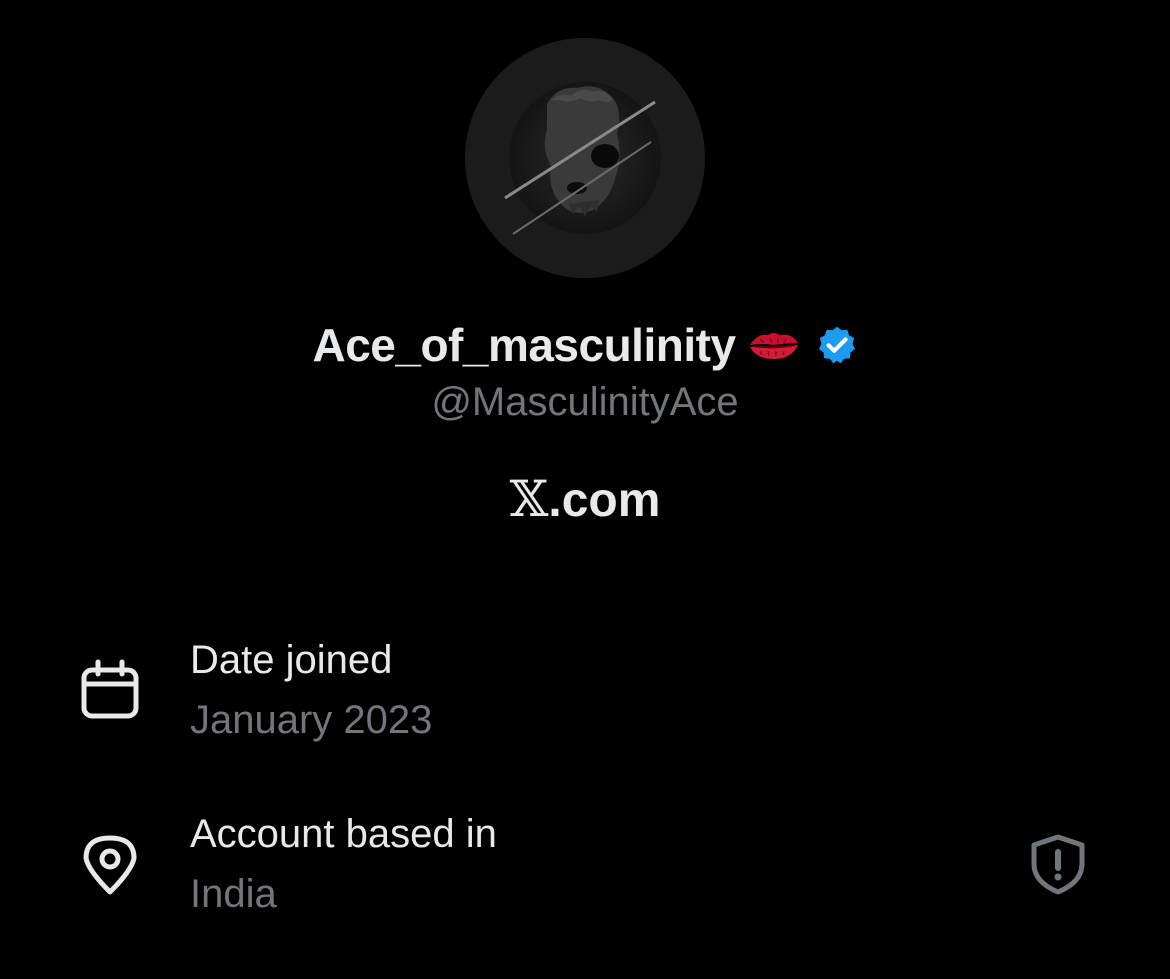 This screenshot has height=979, width=1170. What do you see at coordinates (311, 720) in the screenshot?
I see `date-joined-value: January 2023` at bounding box center [311, 720].